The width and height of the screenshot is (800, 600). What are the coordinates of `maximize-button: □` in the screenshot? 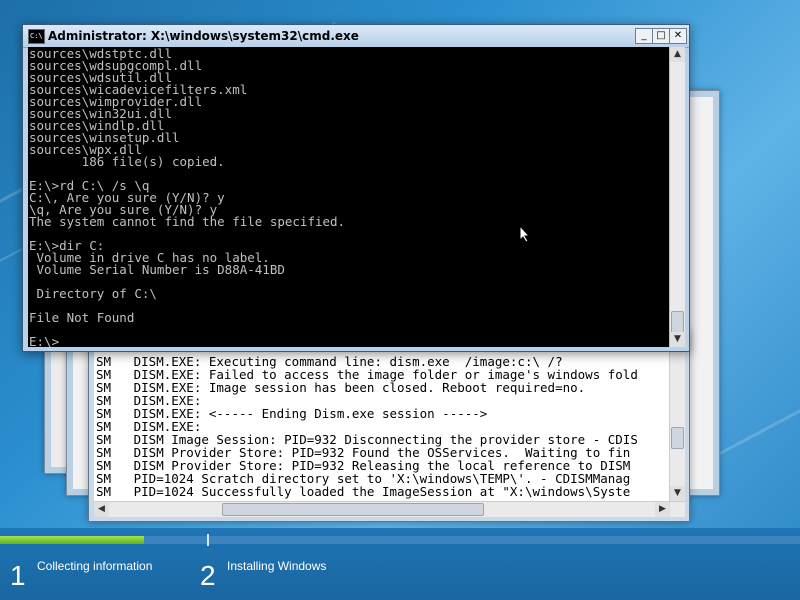 It's located at (661, 36).